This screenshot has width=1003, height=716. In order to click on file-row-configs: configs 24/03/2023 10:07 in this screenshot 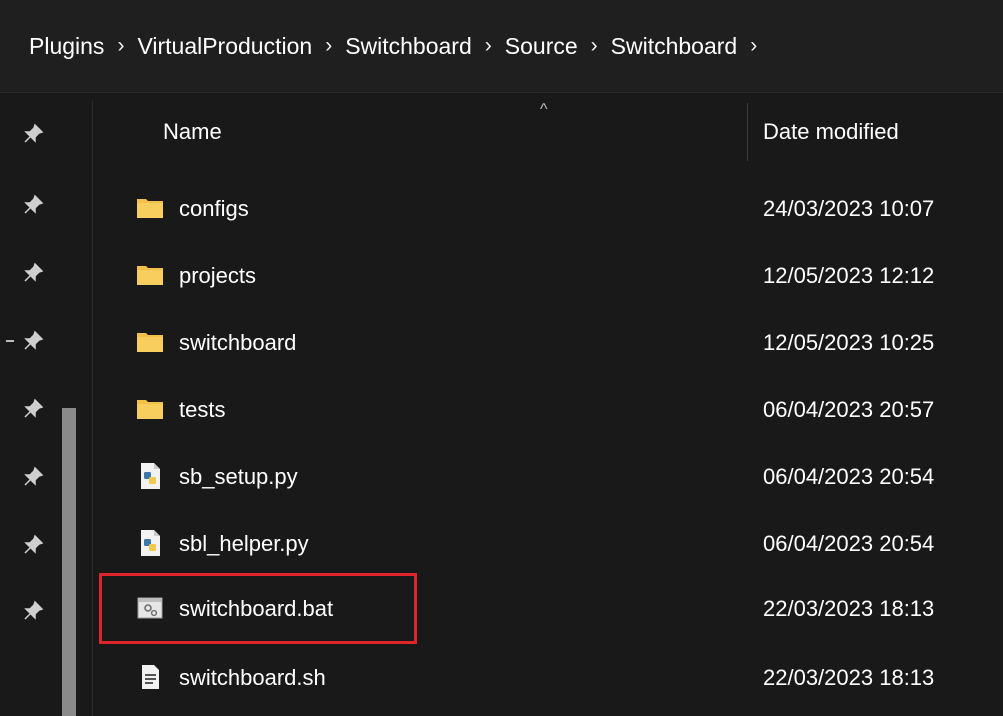, I will do `click(548, 209)`.